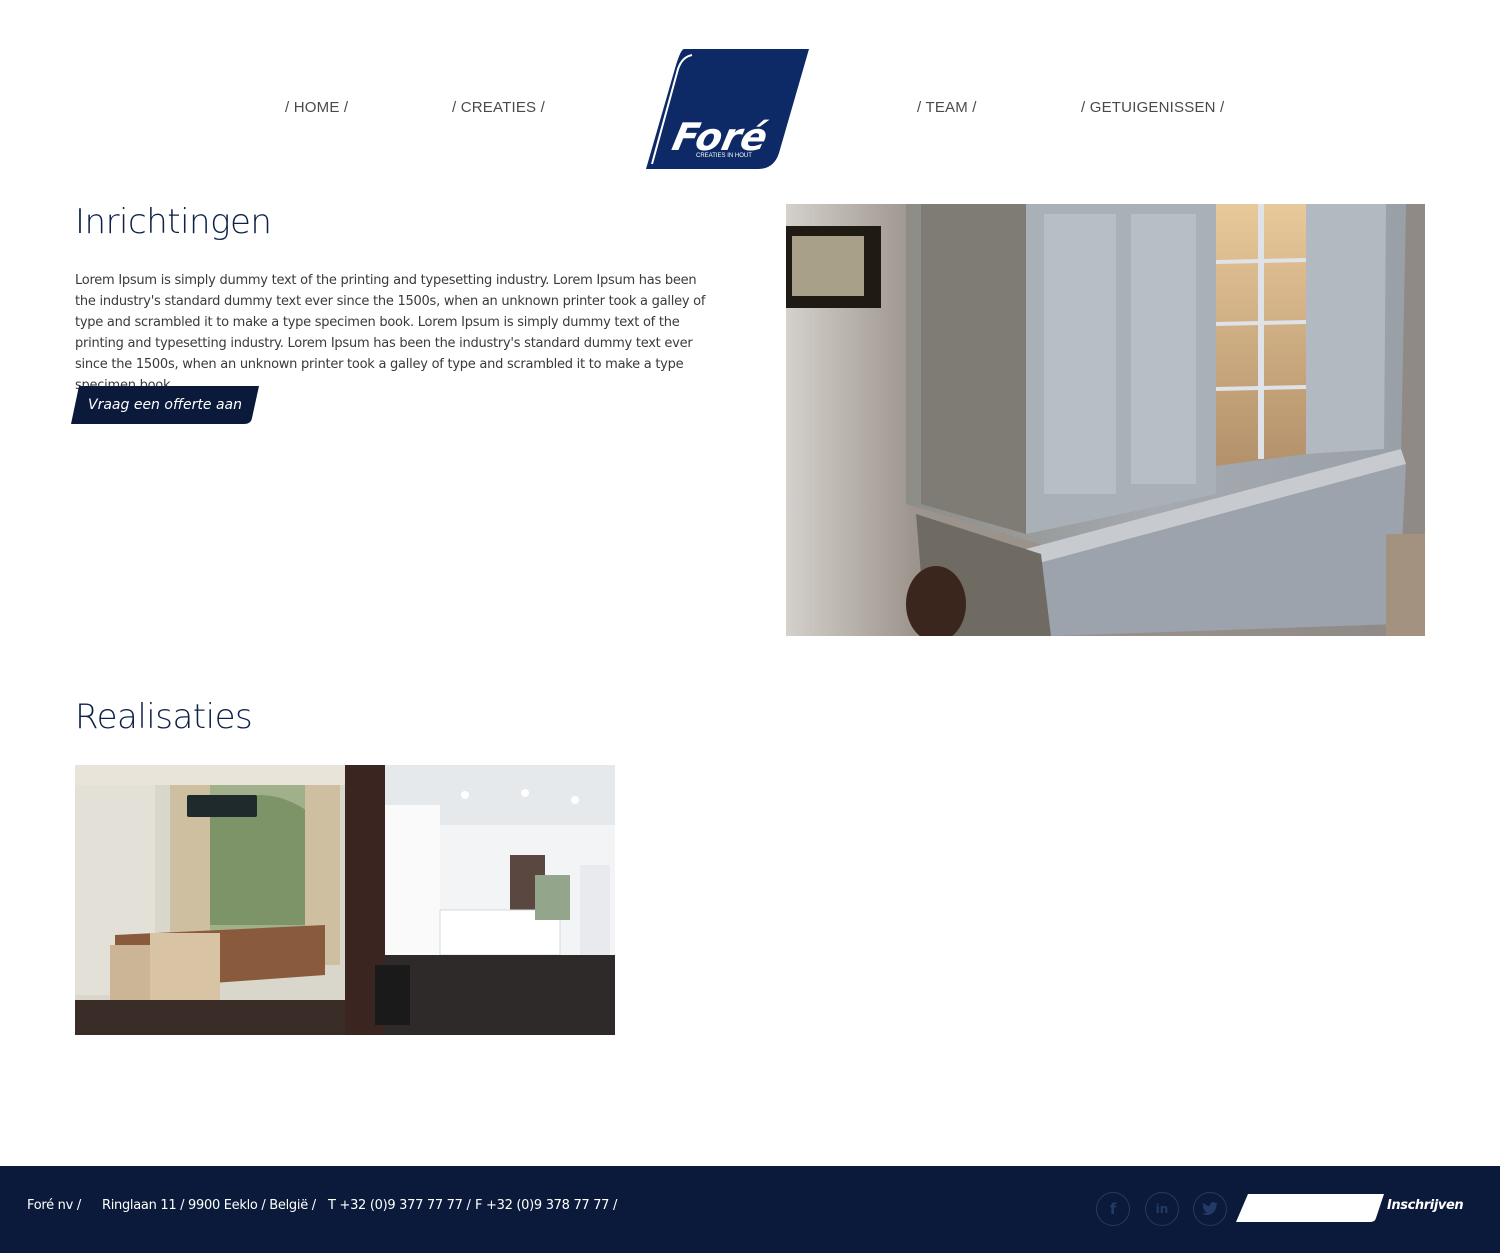  I want to click on nav-creaties: / CREATIES /, so click(498, 107).